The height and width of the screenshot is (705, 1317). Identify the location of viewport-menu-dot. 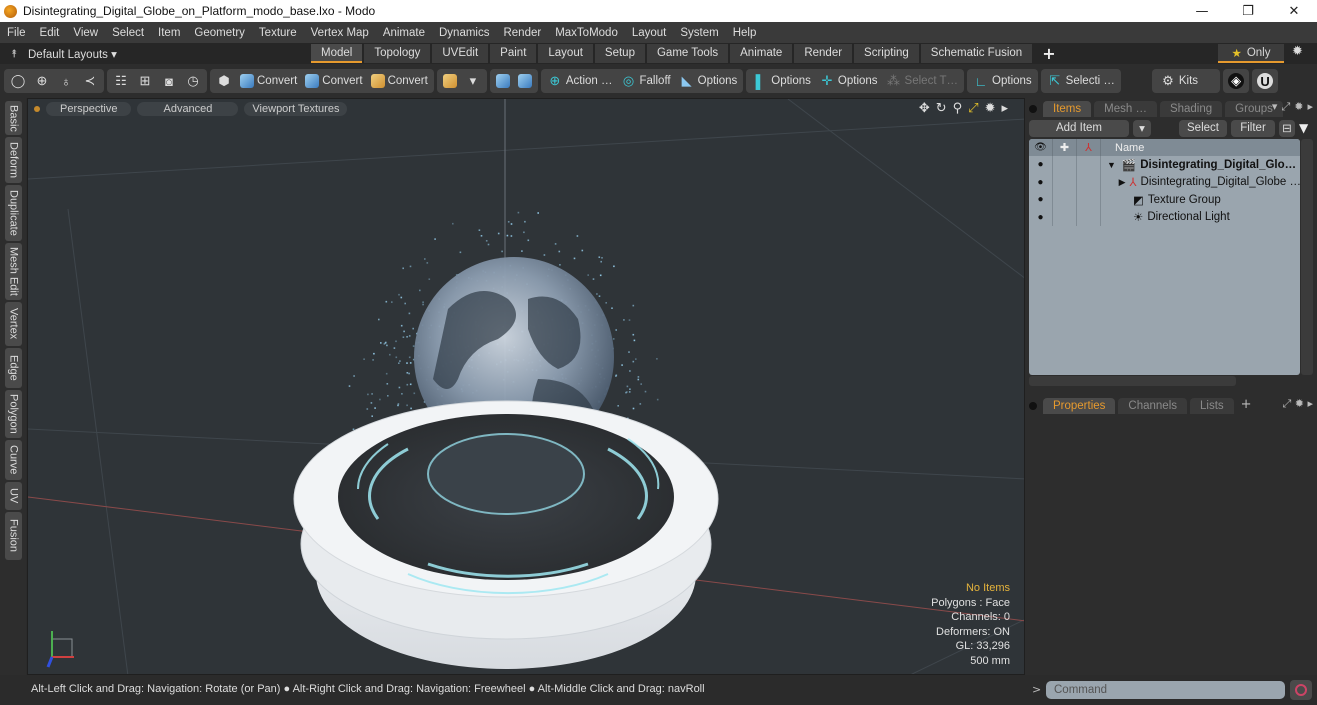
(37, 108).